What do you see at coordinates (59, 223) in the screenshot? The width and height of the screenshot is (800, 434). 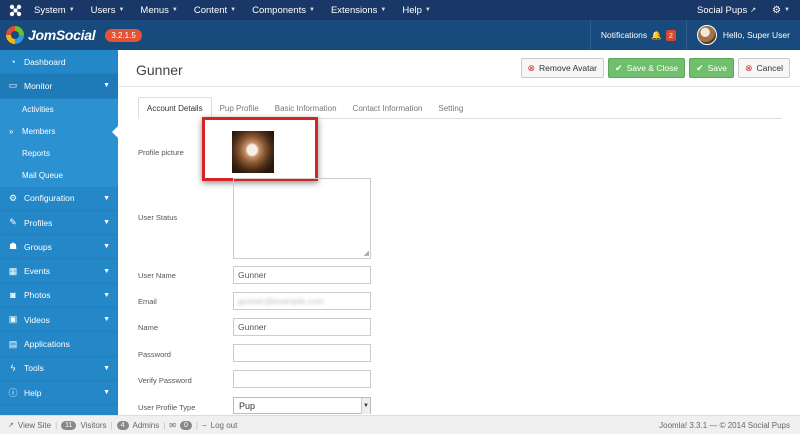 I see `sidebar-item-profiles: ✎ Profiles ▼` at bounding box center [59, 223].